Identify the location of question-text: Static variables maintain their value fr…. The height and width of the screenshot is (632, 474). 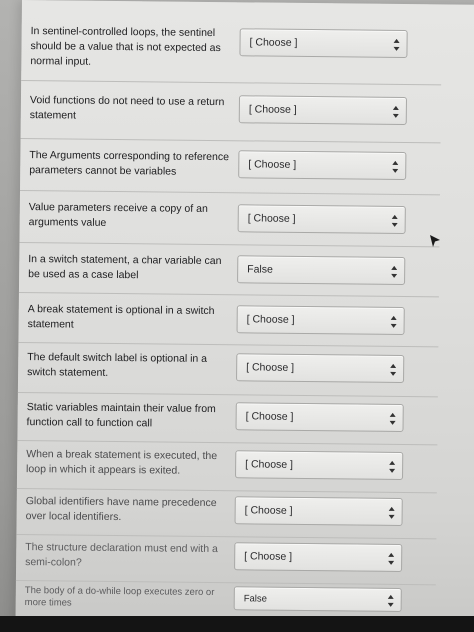
(121, 415).